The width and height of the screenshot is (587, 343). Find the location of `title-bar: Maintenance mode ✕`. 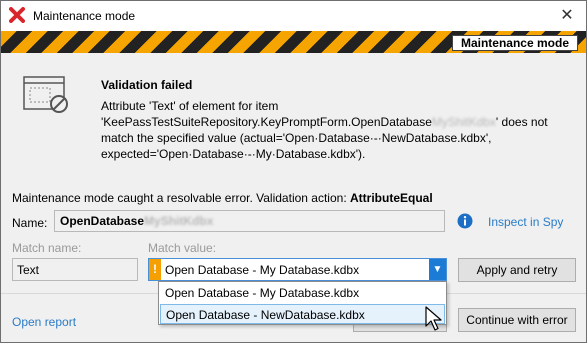

title-bar: Maintenance mode ✕ is located at coordinates (293, 16).